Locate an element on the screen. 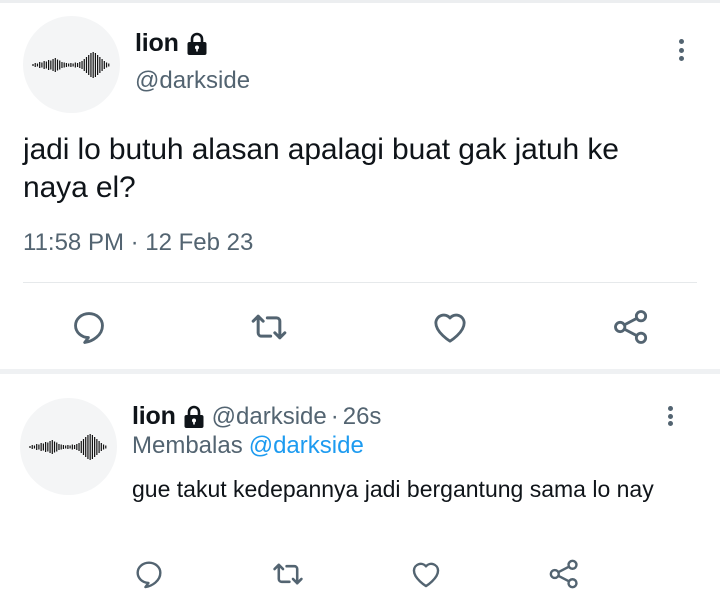  reply-header: lion @darkside · 26s is located at coordinates (256, 416).